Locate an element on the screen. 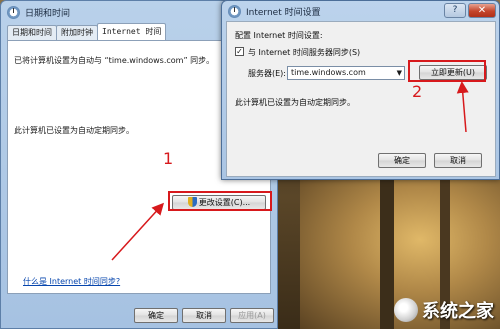  config-label: 配置 Internet 时间设置: is located at coordinates (279, 35).